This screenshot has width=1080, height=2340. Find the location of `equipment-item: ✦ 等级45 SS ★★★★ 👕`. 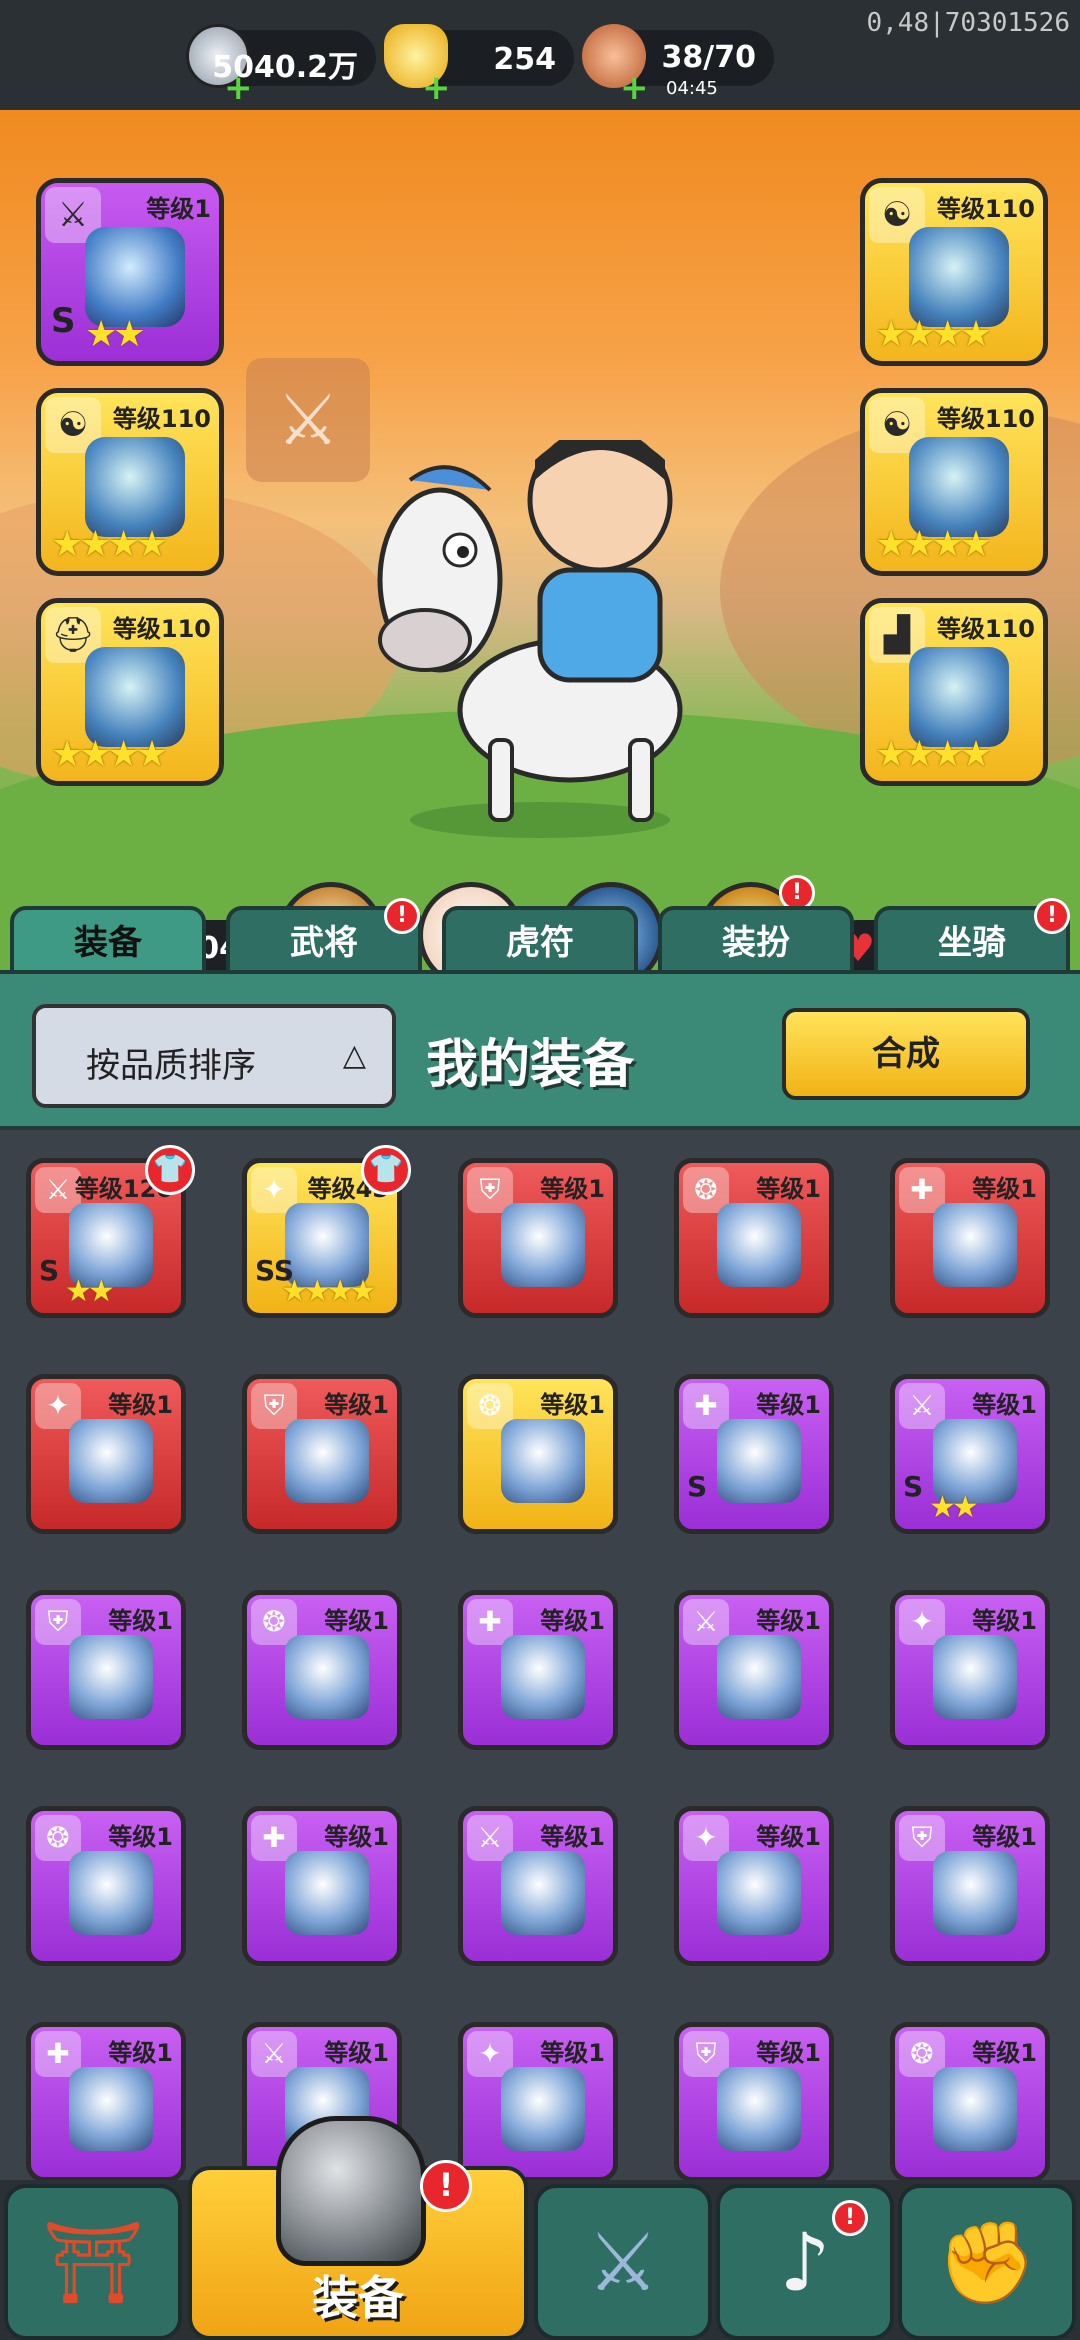

equipment-item: ✦ 等级45 SS ★★★★ 👕 is located at coordinates (326, 1231).